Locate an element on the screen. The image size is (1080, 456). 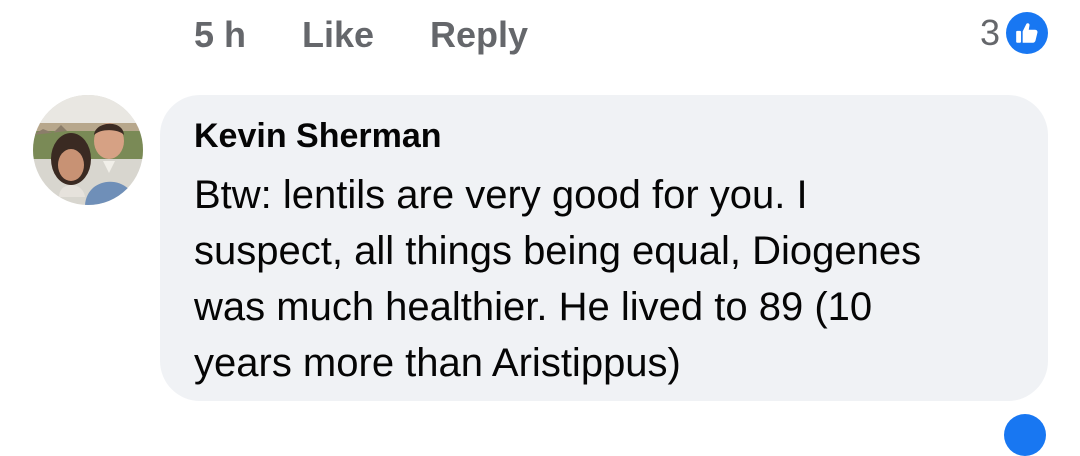
avatar-photo is located at coordinates (88, 150).